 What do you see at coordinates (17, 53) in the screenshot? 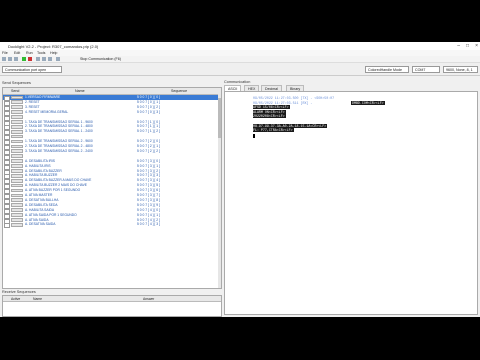
I see `menu-edit: Edit` at bounding box center [17, 53].